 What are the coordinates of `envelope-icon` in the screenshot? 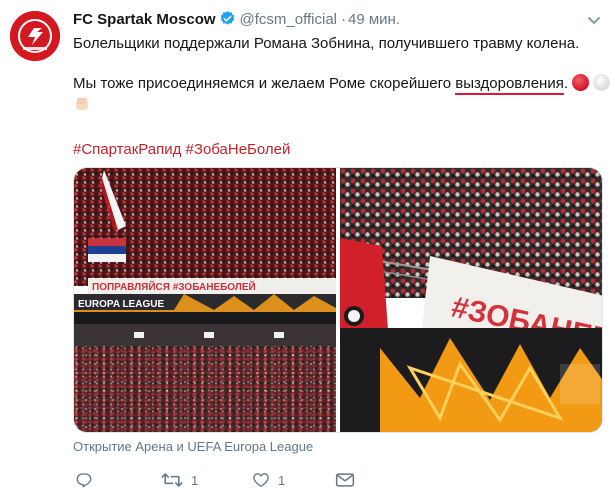 It's located at (345, 480).